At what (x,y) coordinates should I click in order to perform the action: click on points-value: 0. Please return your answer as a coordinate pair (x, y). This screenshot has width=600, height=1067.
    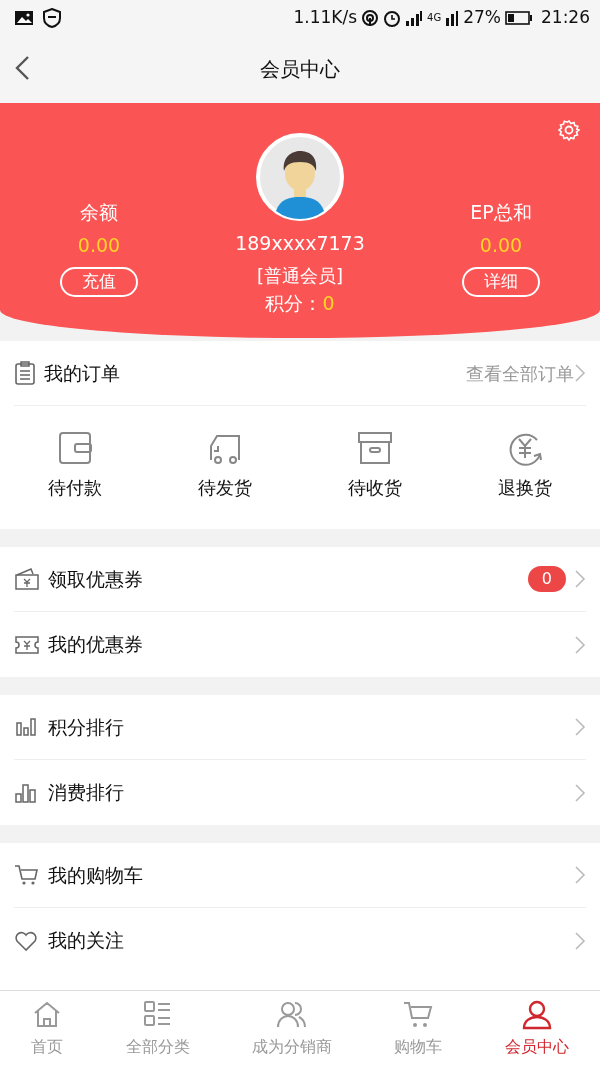
    Looking at the image, I should click on (328, 303).